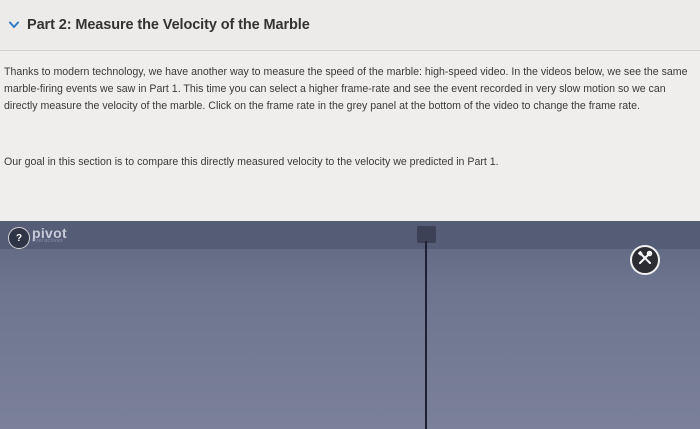 This screenshot has width=700, height=429. What do you see at coordinates (19, 238) in the screenshot?
I see `help-icon: ?` at bounding box center [19, 238].